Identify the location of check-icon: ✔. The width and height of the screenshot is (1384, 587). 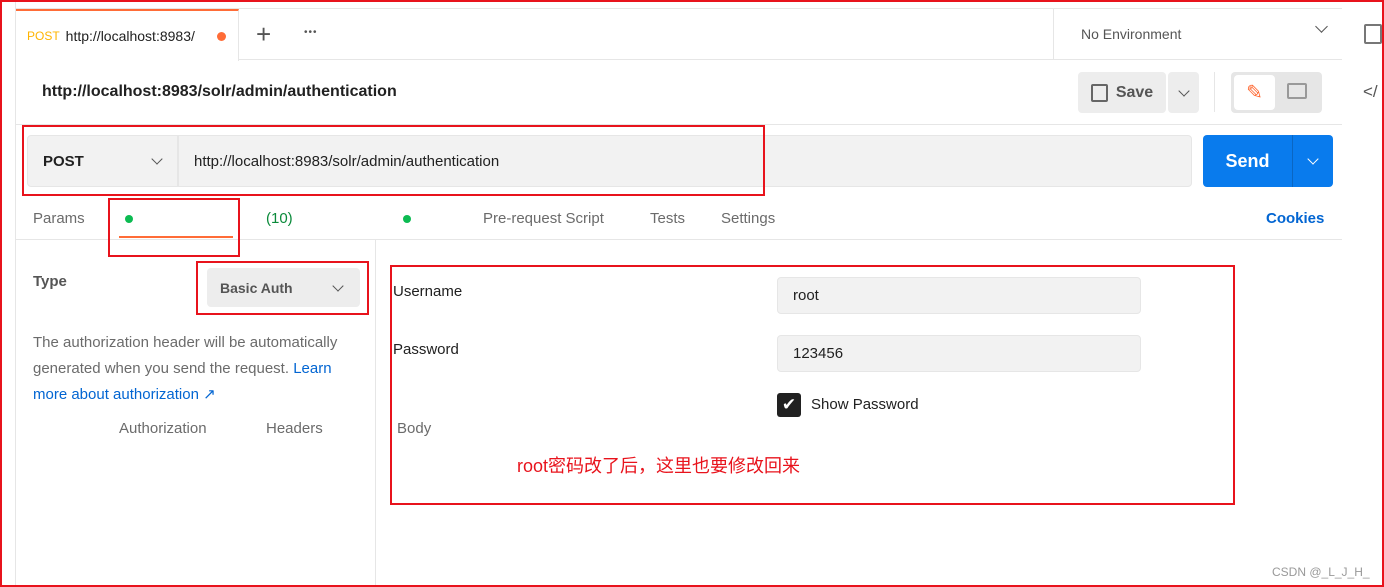
(789, 404).